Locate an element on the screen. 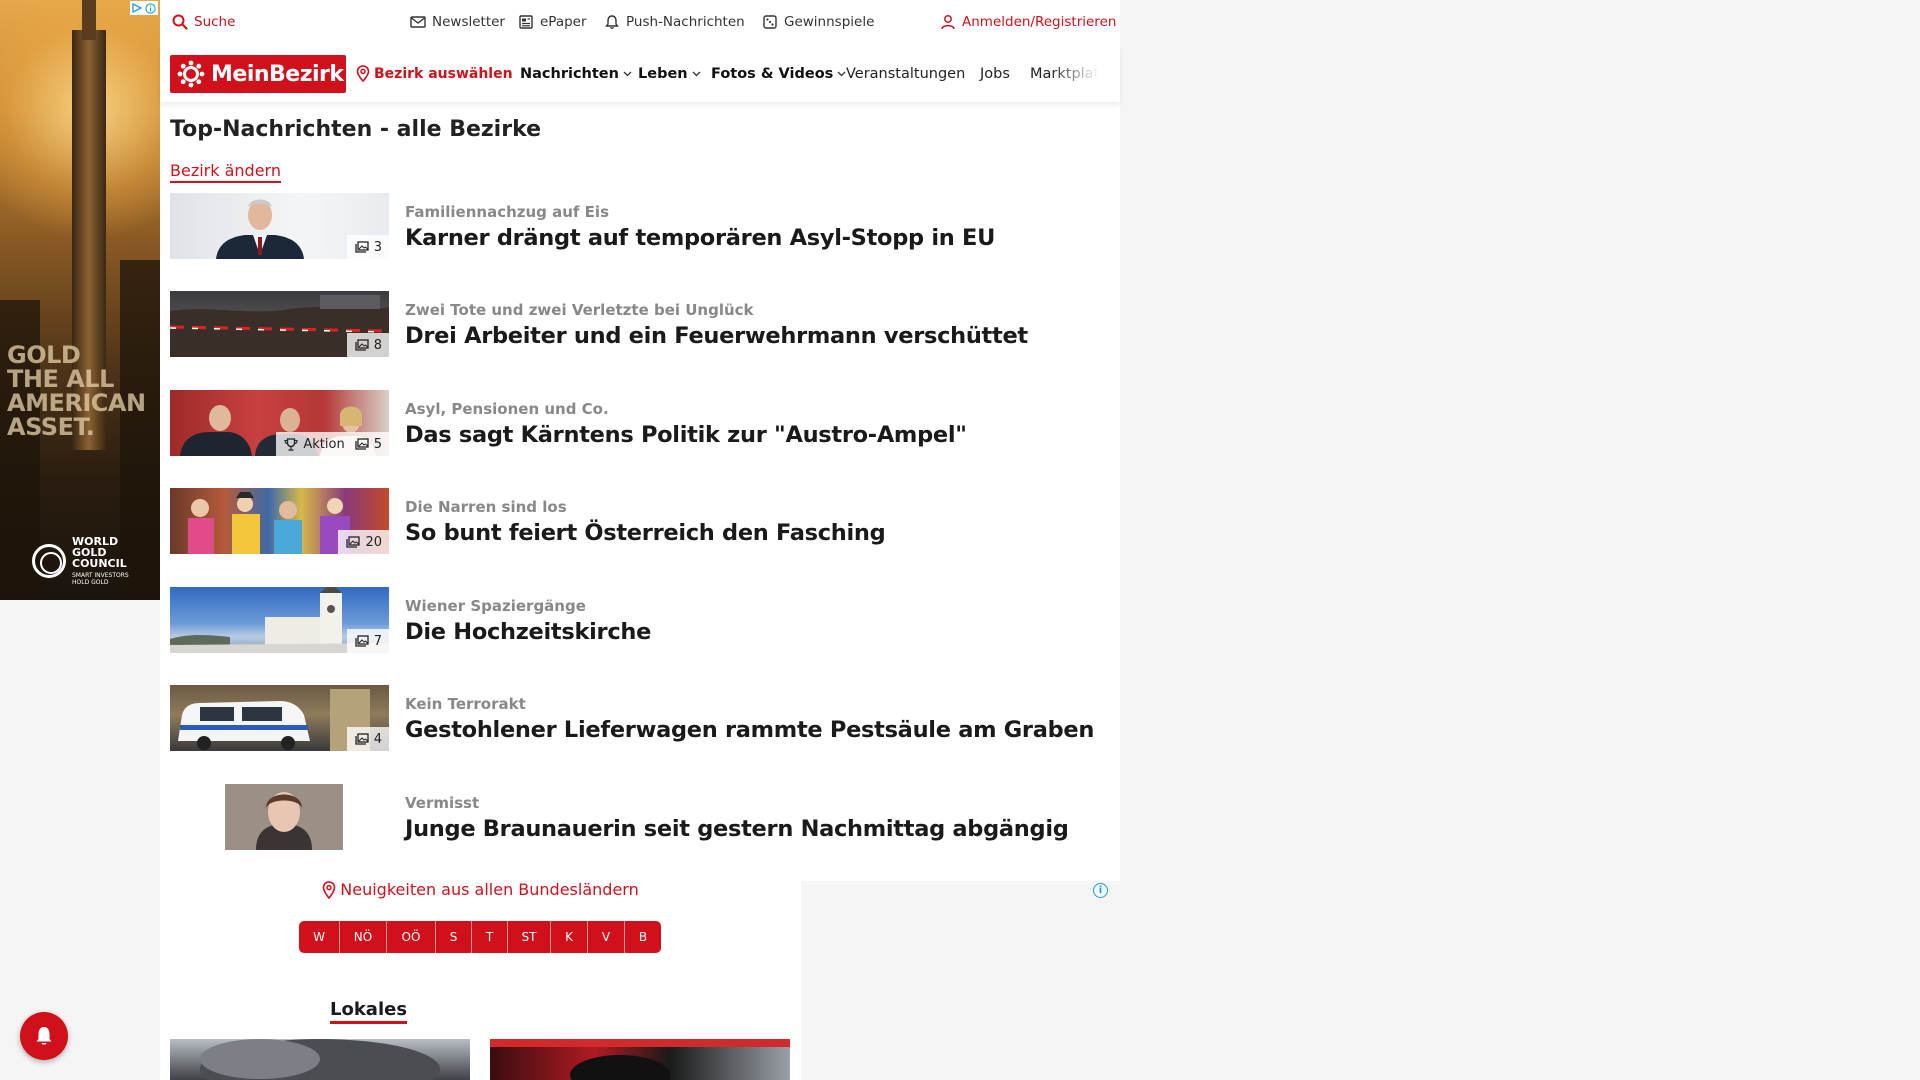 Image resolution: width=1920 pixels, height=1080 pixels. article-badges: Aktion 5 is located at coordinates (332, 444).